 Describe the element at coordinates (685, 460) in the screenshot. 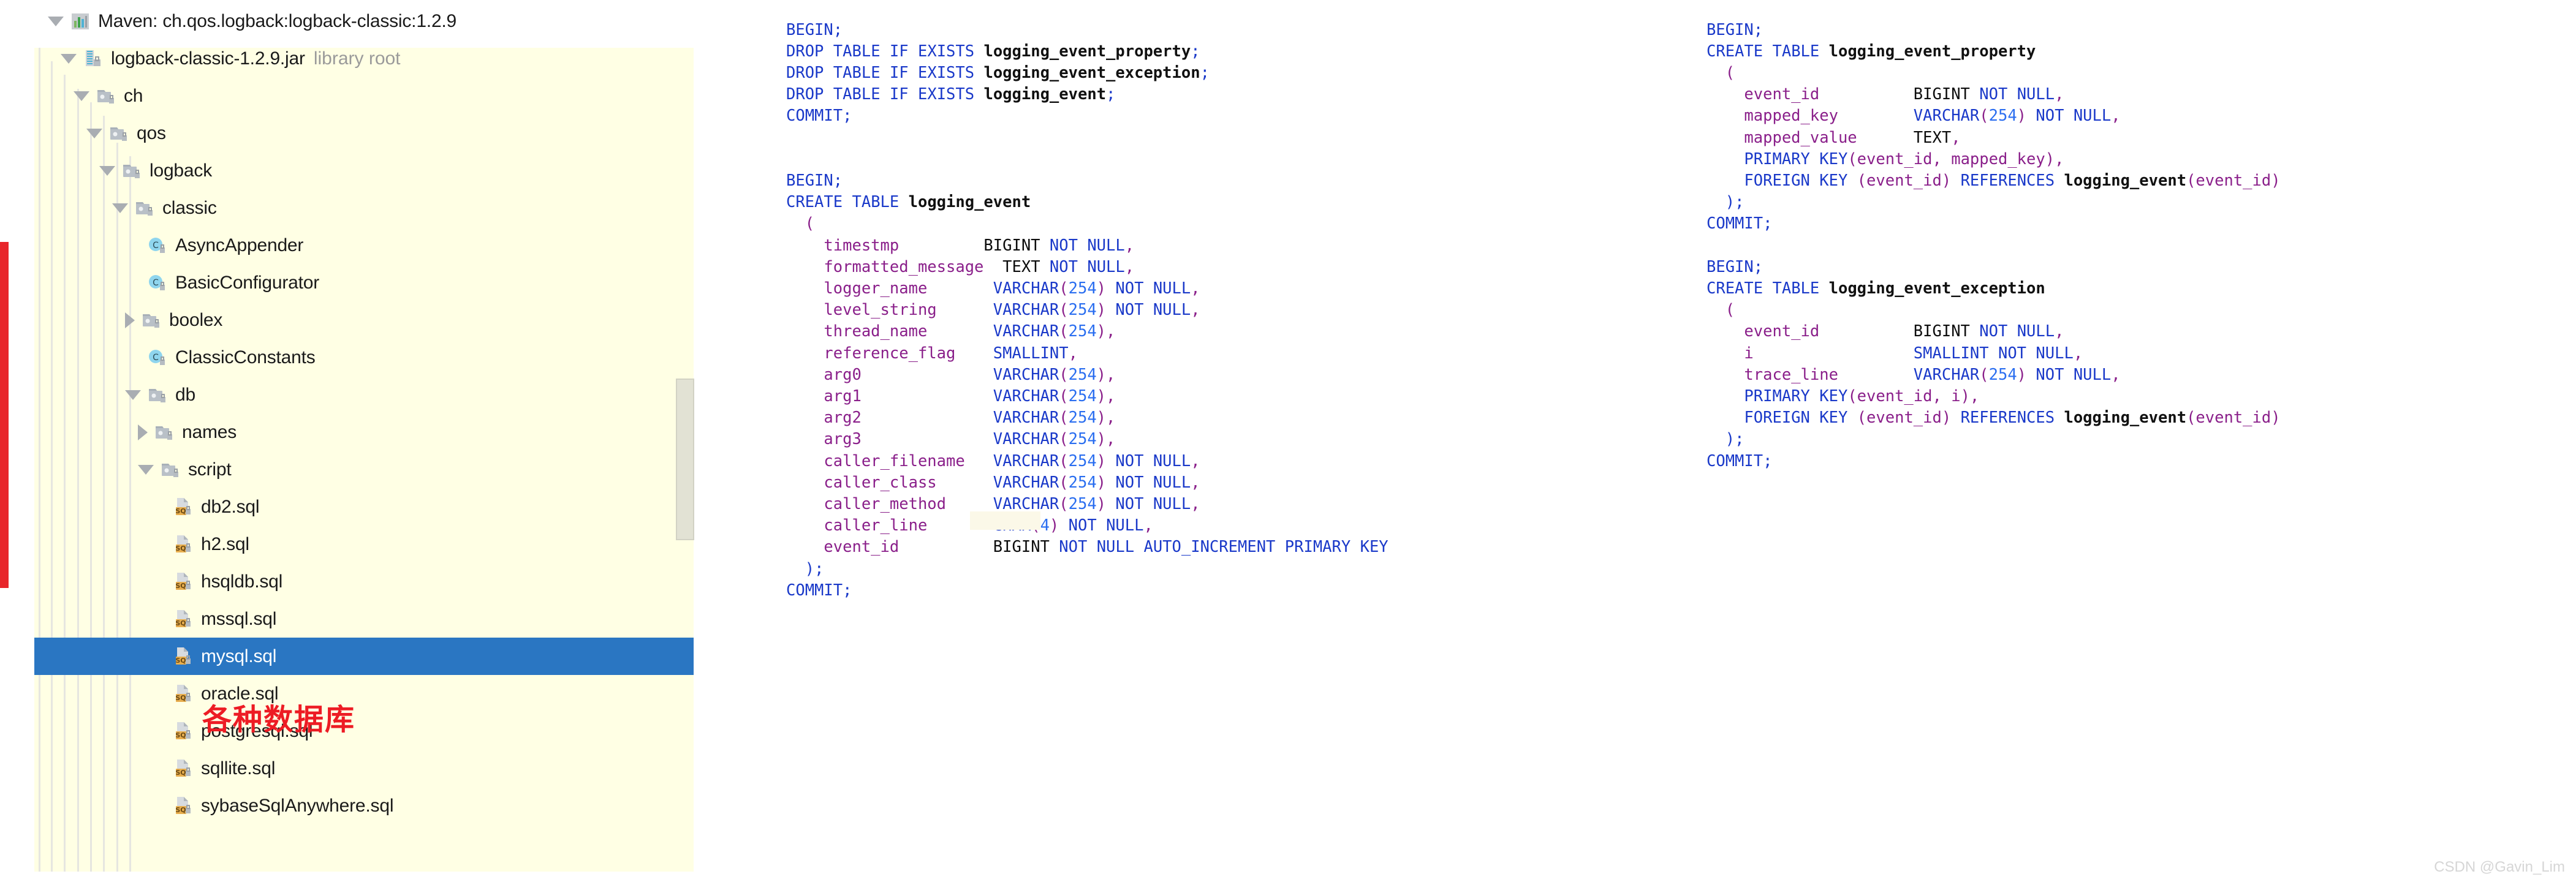

I see `vertical-scrollbar` at that location.